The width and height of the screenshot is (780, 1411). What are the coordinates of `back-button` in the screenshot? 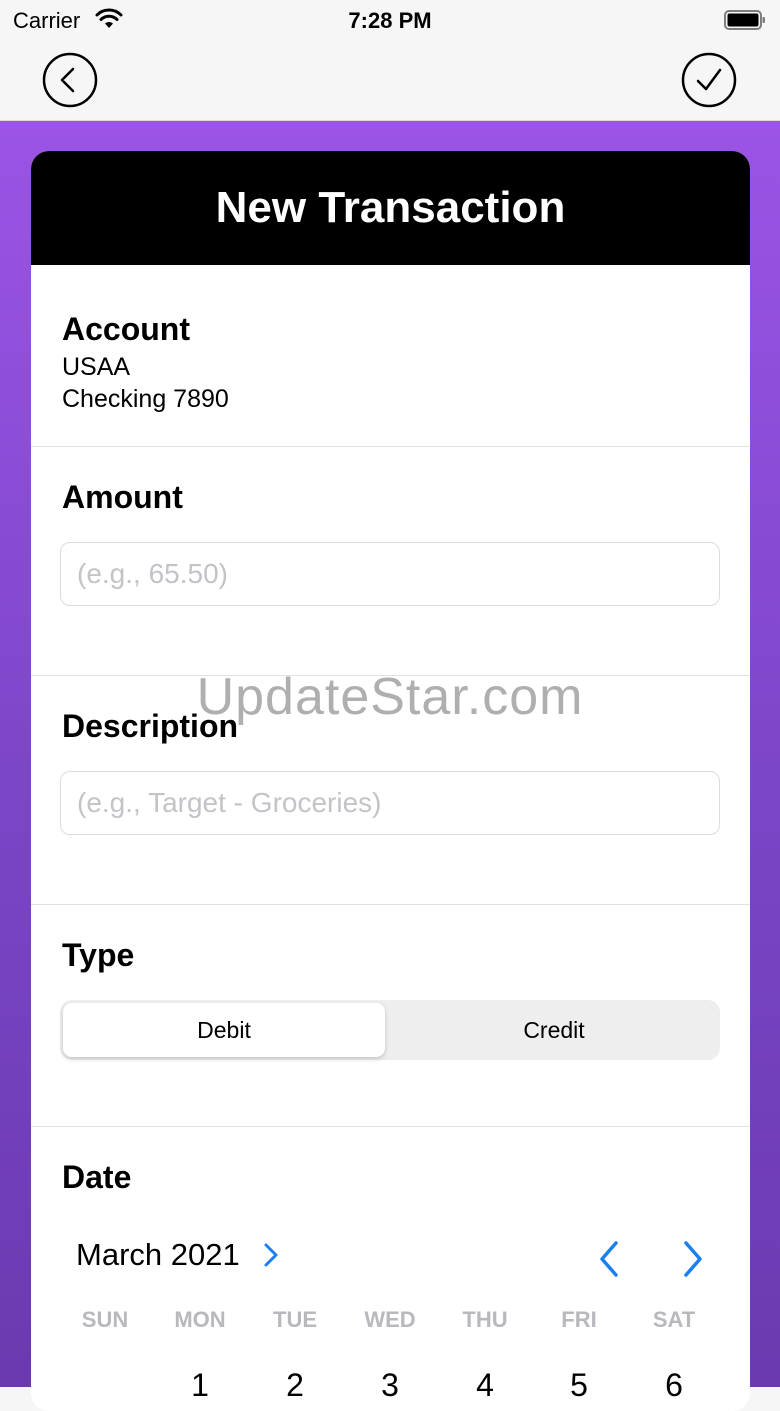 It's located at (70, 80).